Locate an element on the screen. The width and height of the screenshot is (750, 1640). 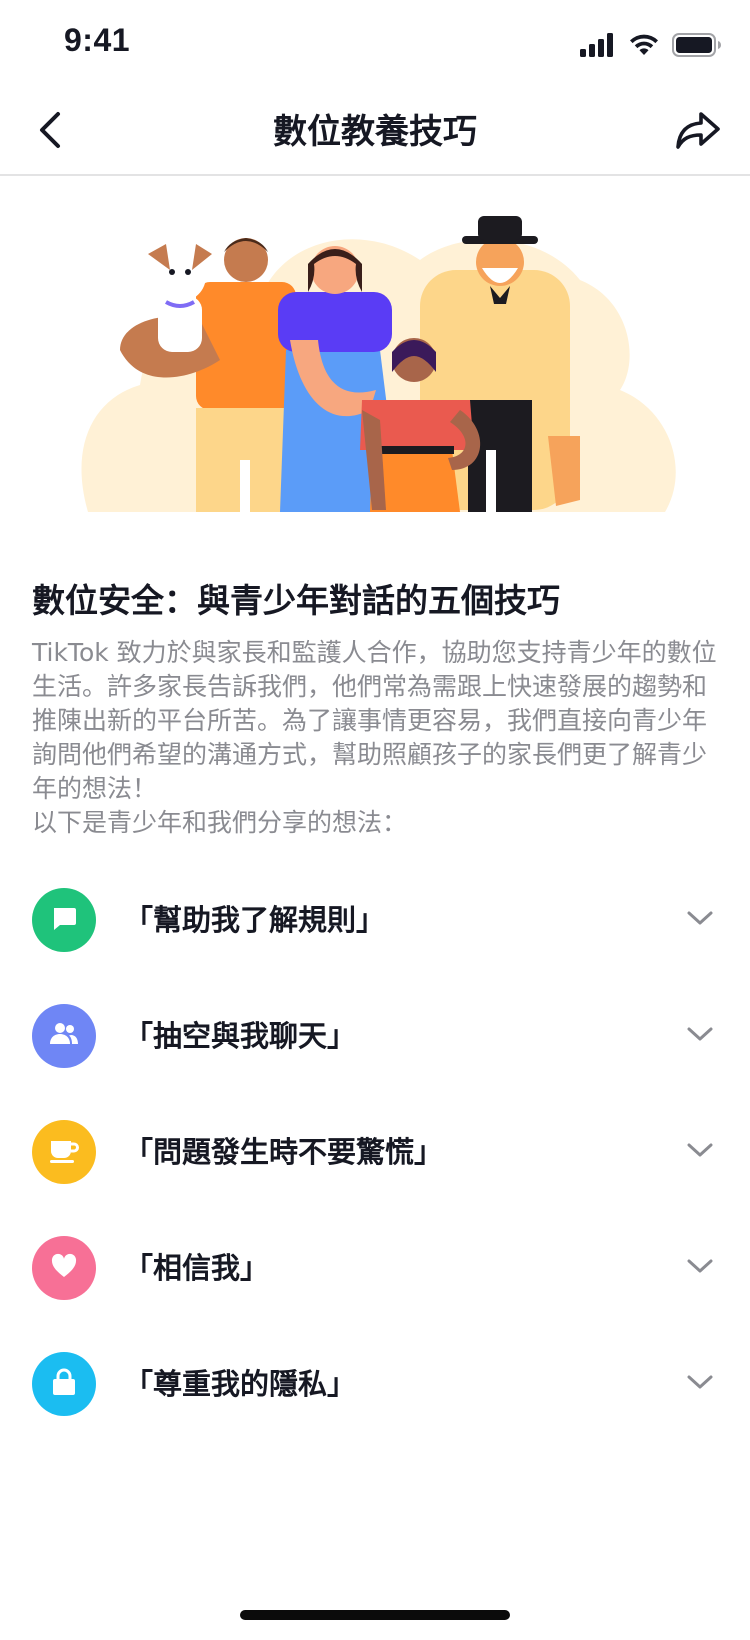
tip-label: 「尊重我的隱私」 is located at coordinates (240, 1384).